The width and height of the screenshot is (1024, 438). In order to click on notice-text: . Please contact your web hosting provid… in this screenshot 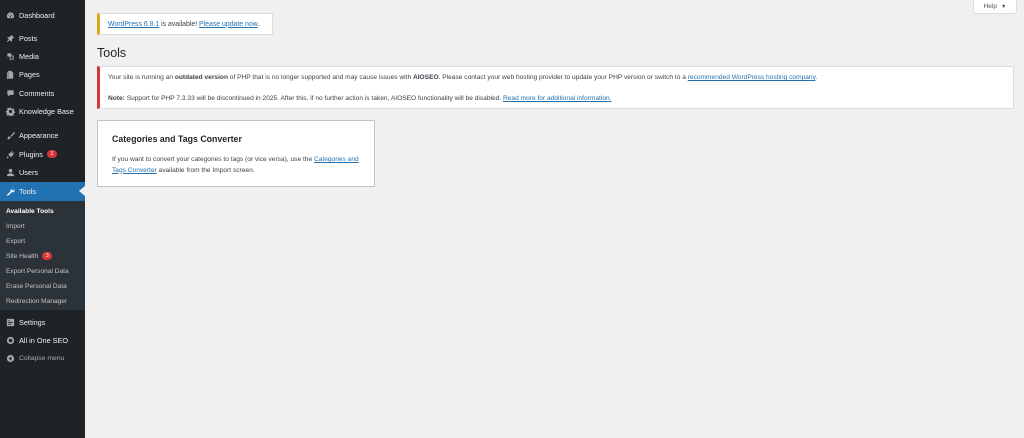, I will do `click(563, 77)`.